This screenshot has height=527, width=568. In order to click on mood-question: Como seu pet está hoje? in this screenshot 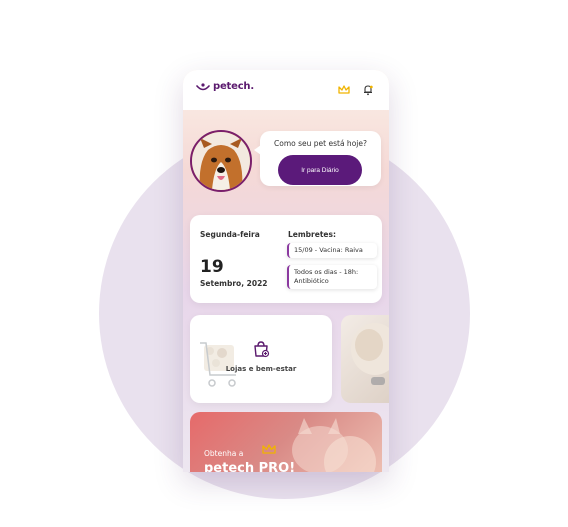, I will do `click(320, 143)`.